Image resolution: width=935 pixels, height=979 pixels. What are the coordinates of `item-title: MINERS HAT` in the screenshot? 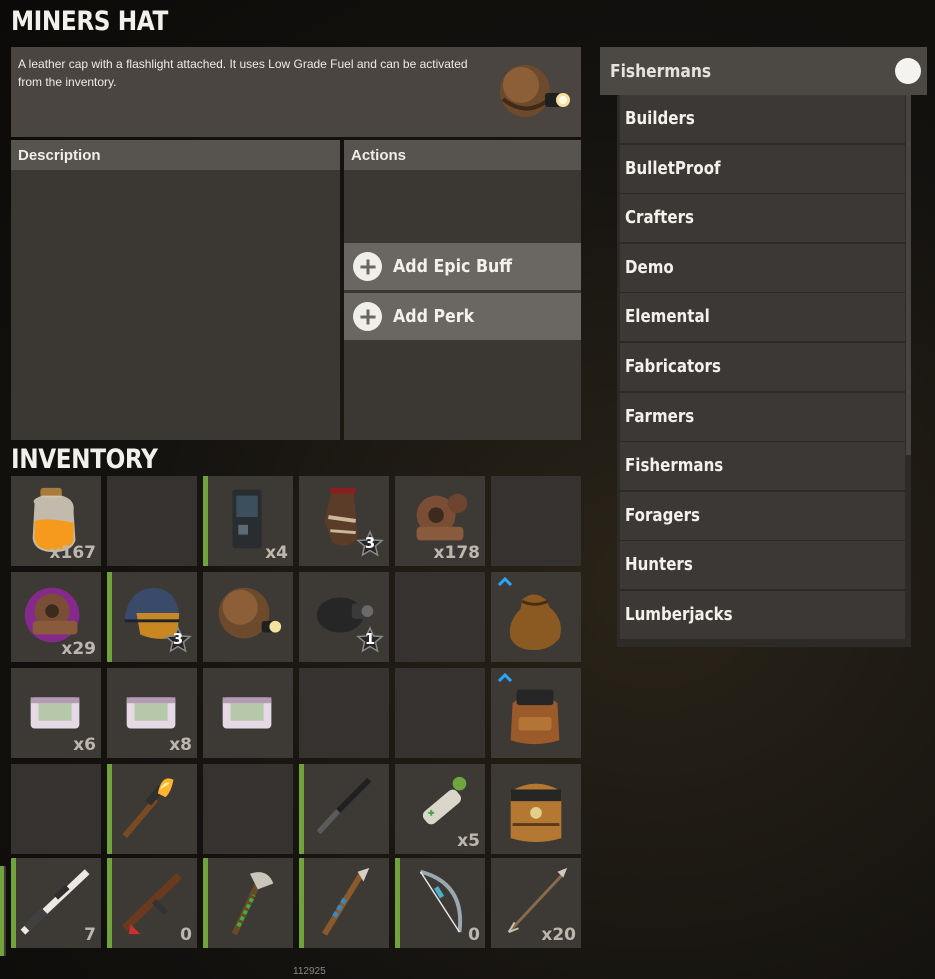 It's located at (89, 21).